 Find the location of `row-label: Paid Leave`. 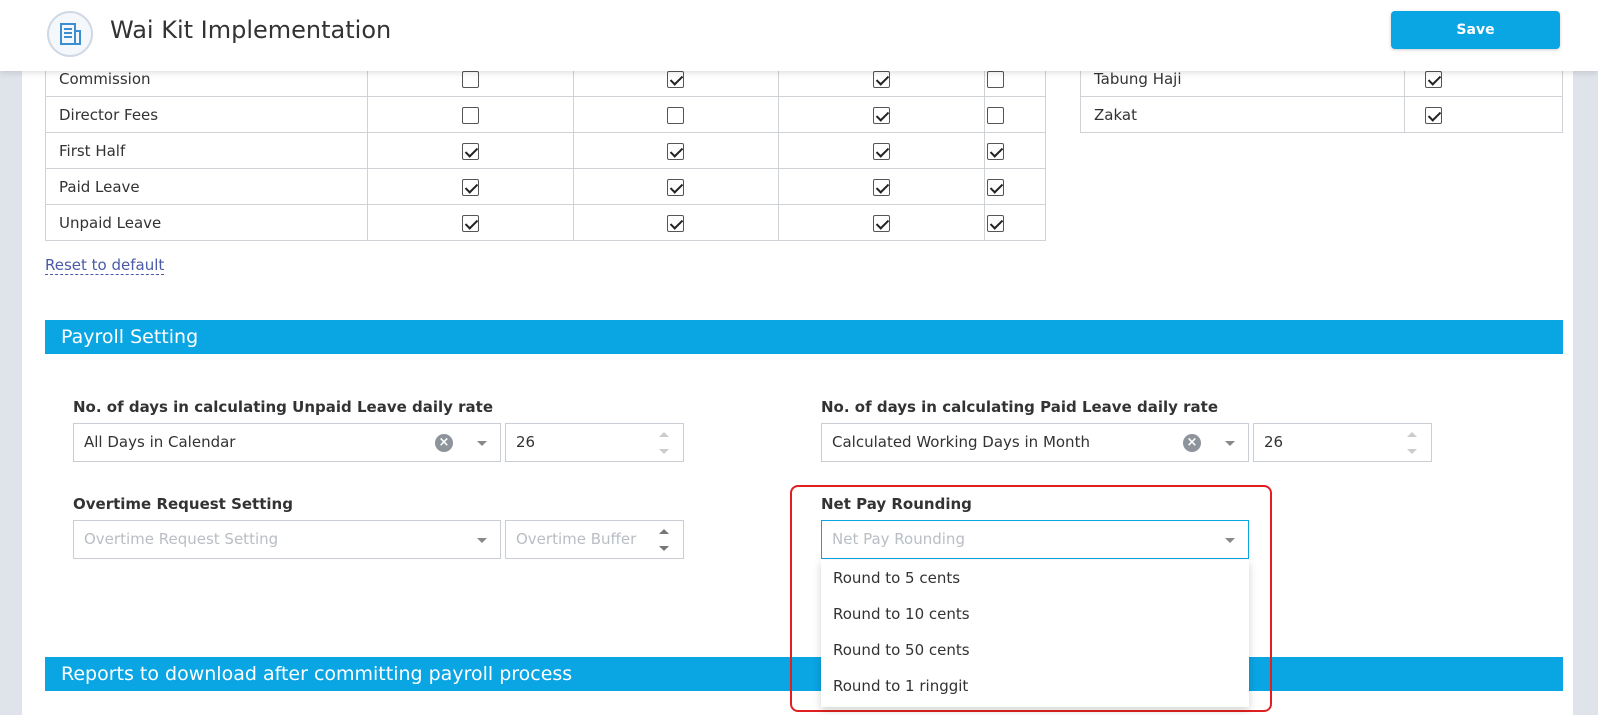

row-label: Paid Leave is located at coordinates (206, 186).